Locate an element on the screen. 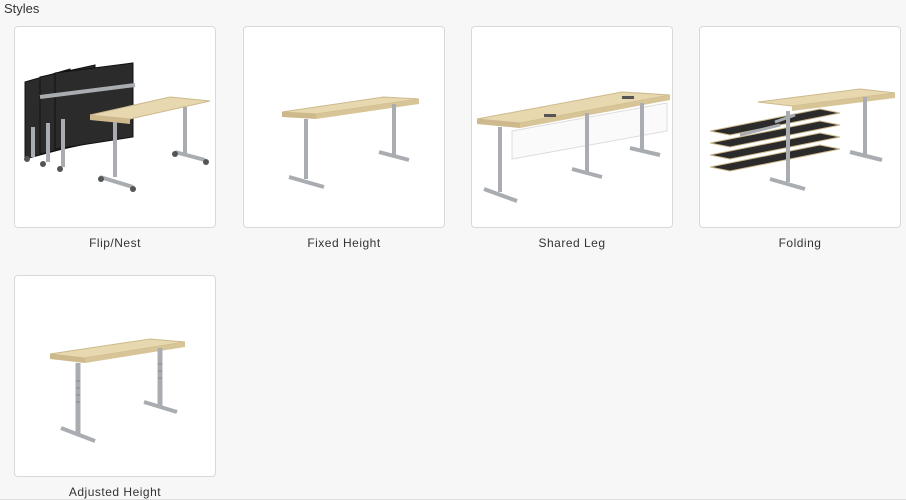 This screenshot has height=500, width=906. style-option-fixed-height: Fixed Height is located at coordinates (344, 138).